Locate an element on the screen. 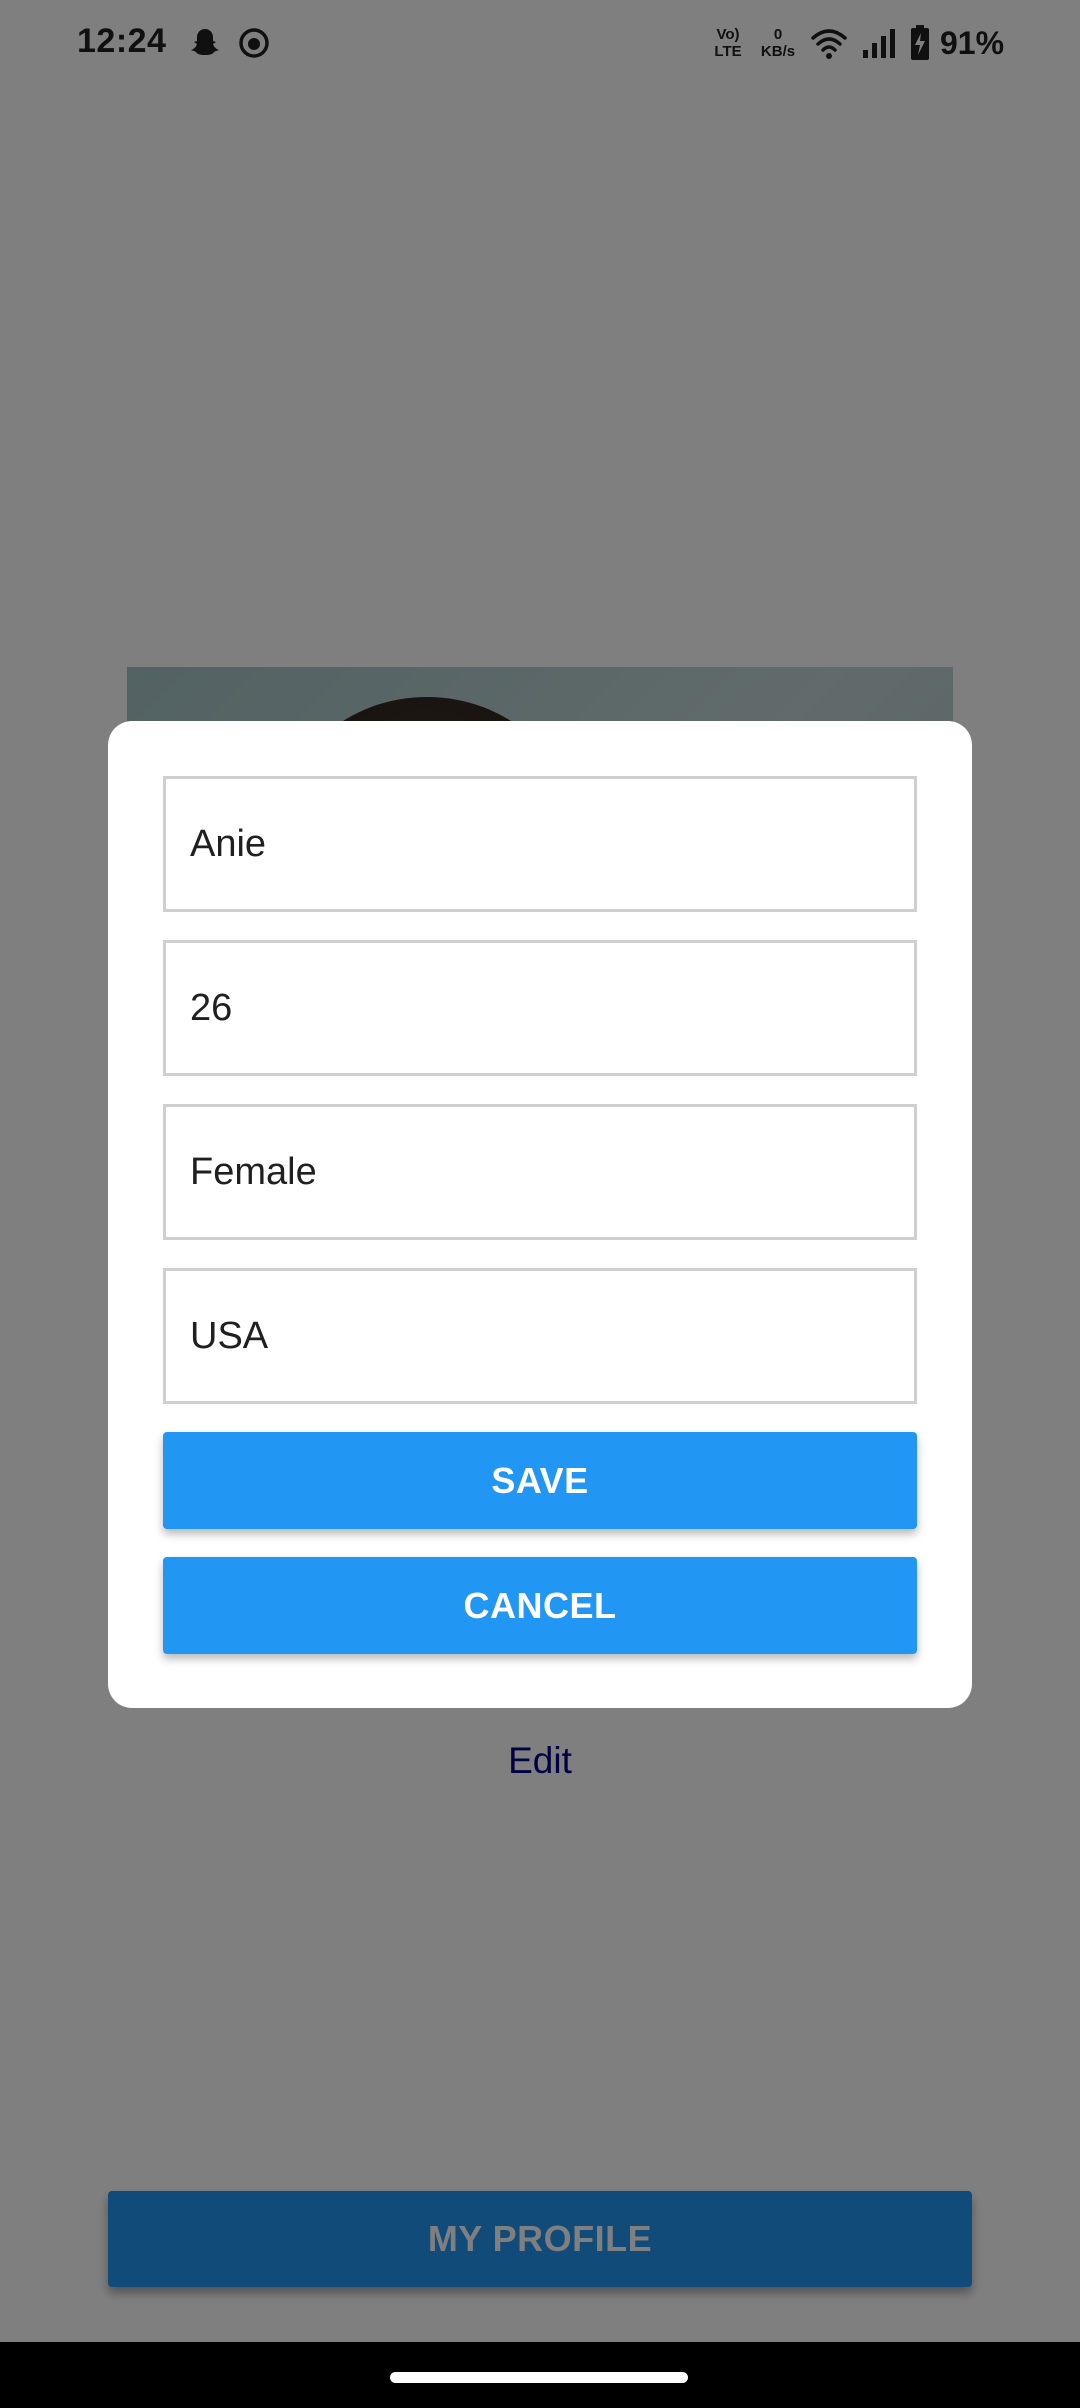 The height and width of the screenshot is (2408, 1080). name-field is located at coordinates (540, 844).